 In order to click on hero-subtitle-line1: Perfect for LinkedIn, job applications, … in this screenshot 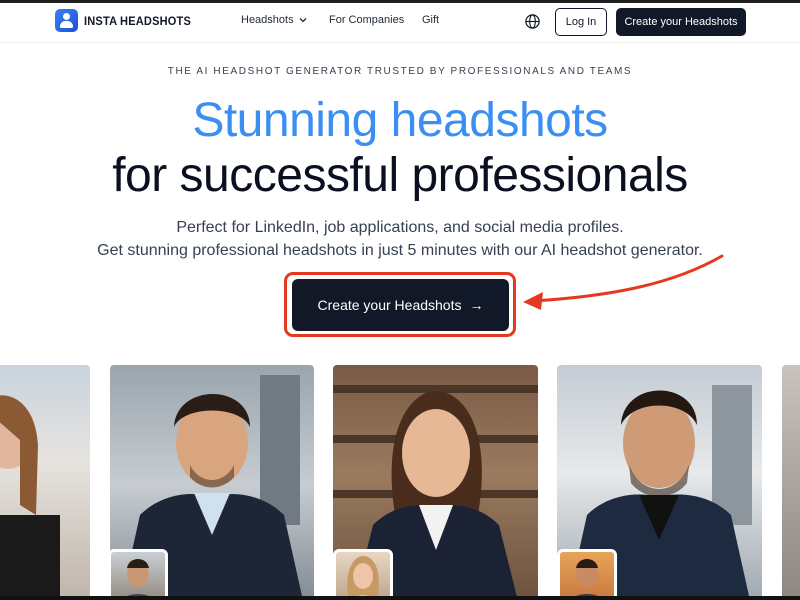, I will do `click(400, 227)`.